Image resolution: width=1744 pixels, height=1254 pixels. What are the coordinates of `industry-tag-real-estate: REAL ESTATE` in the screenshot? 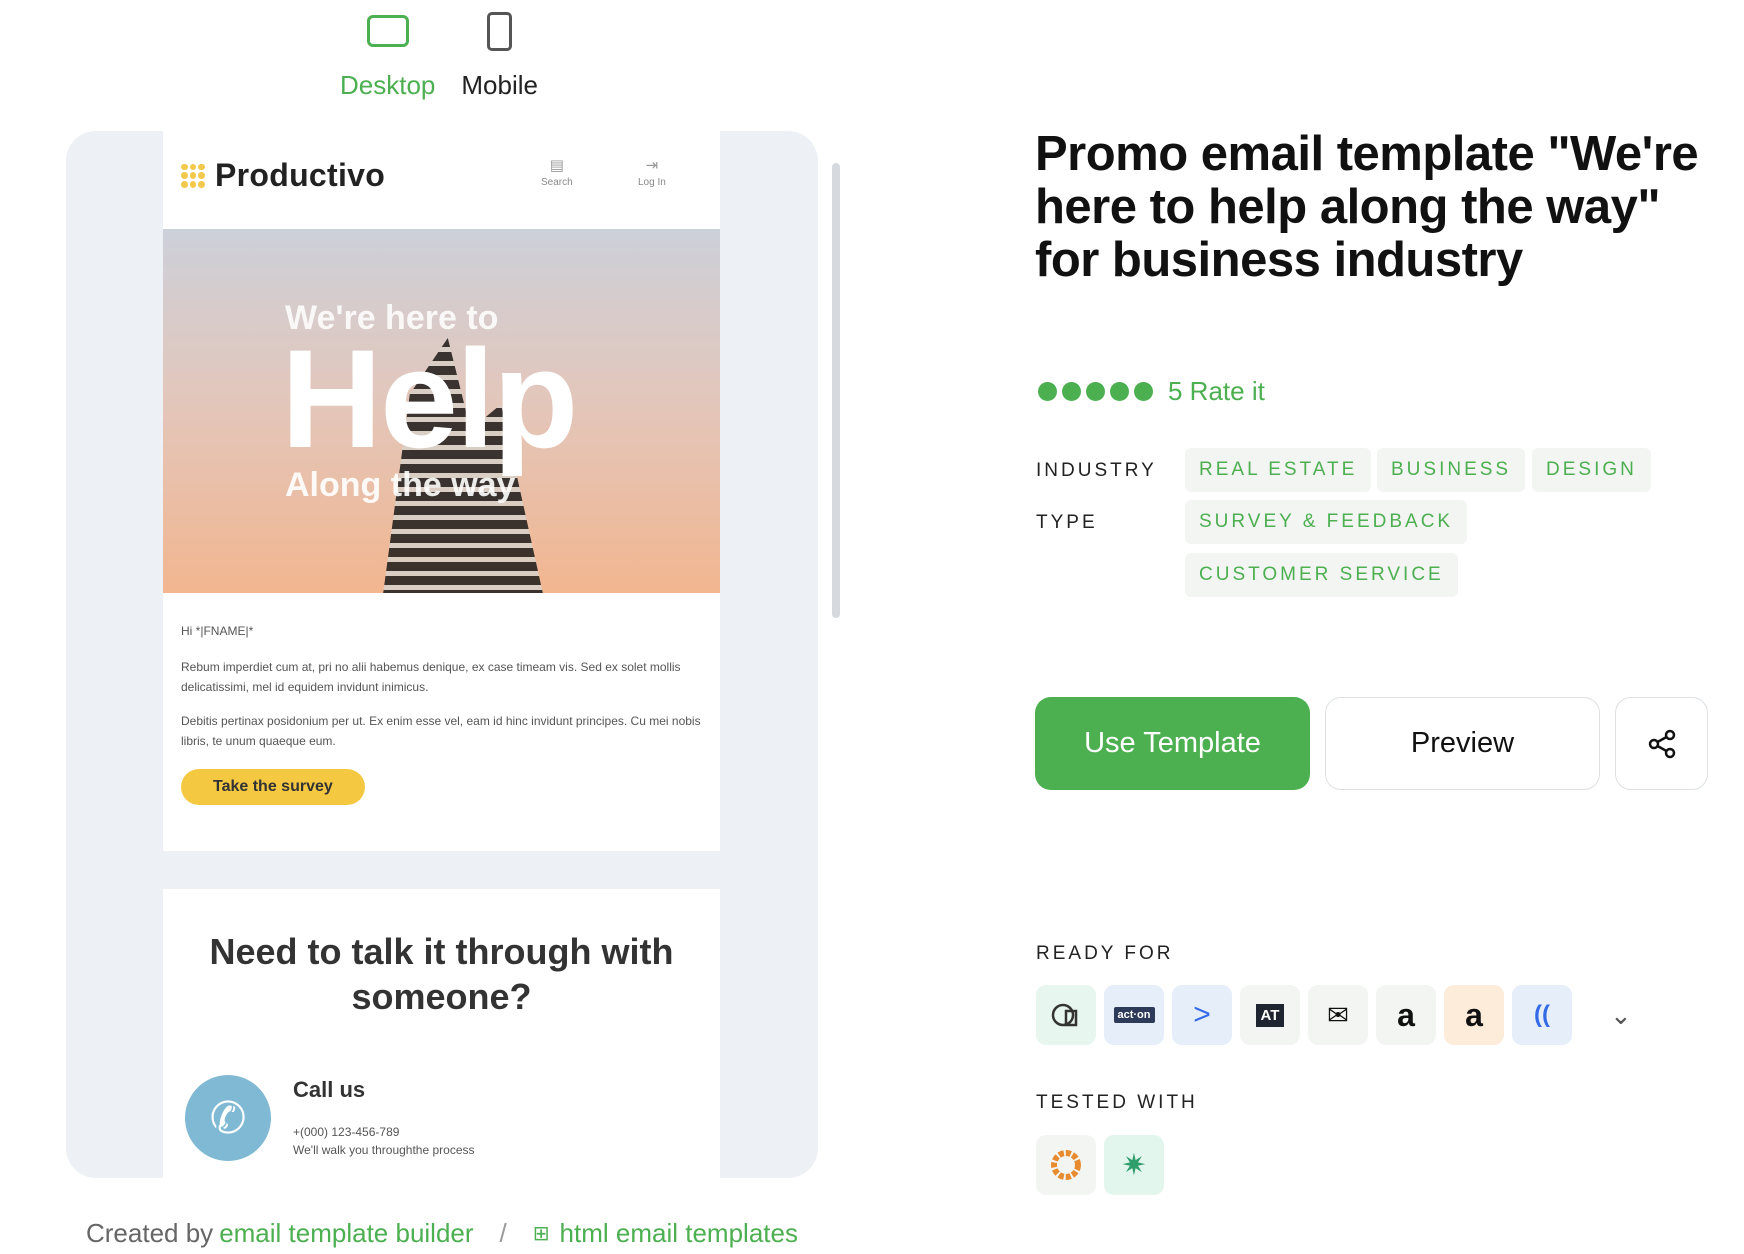 It's located at (1278, 470).